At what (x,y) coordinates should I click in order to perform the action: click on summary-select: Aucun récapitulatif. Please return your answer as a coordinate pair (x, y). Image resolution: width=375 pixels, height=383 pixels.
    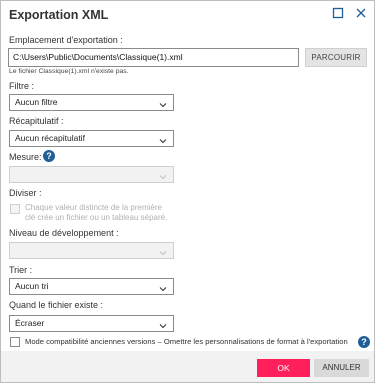
    Looking at the image, I should click on (91, 138).